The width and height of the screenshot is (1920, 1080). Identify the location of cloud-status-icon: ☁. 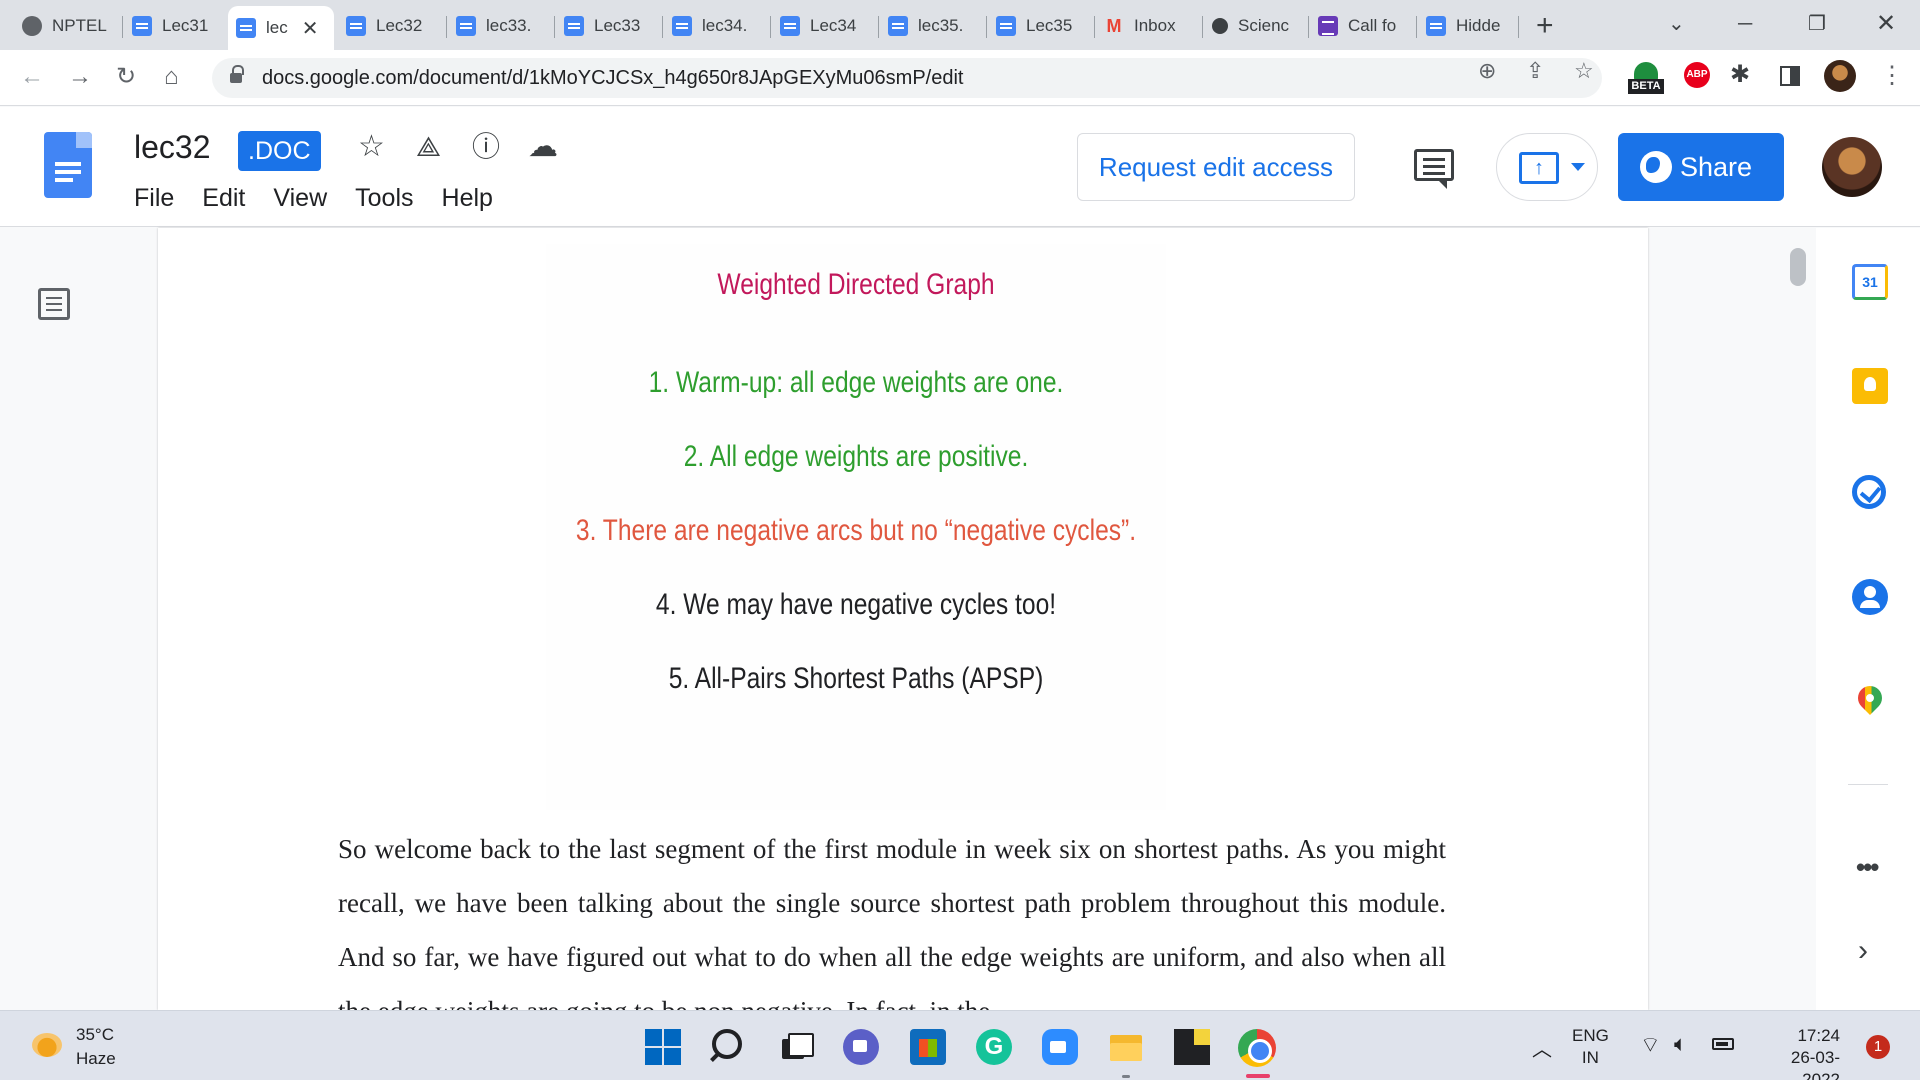
(543, 147).